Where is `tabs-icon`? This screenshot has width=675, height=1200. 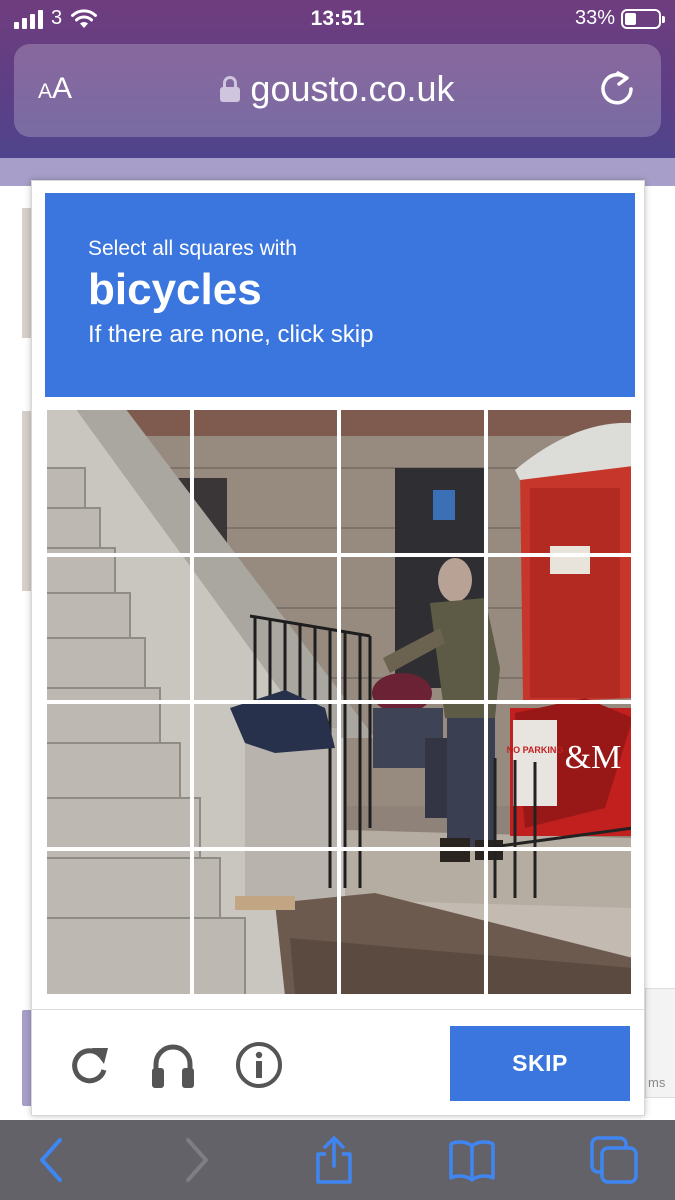 tabs-icon is located at coordinates (614, 1160).